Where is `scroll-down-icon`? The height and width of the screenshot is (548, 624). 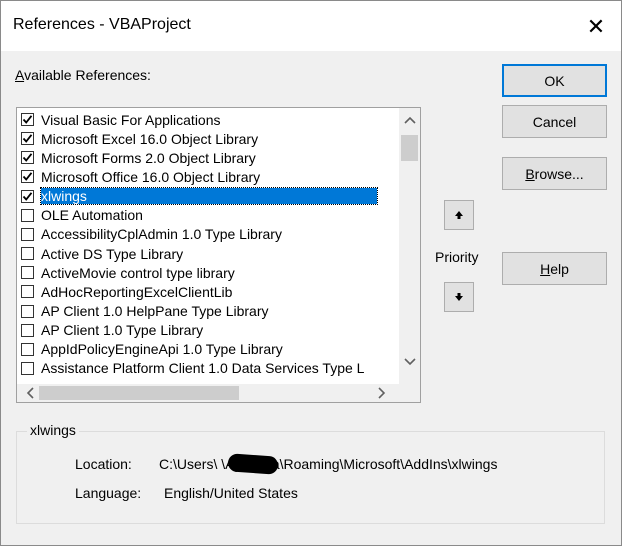 scroll-down-icon is located at coordinates (409, 362).